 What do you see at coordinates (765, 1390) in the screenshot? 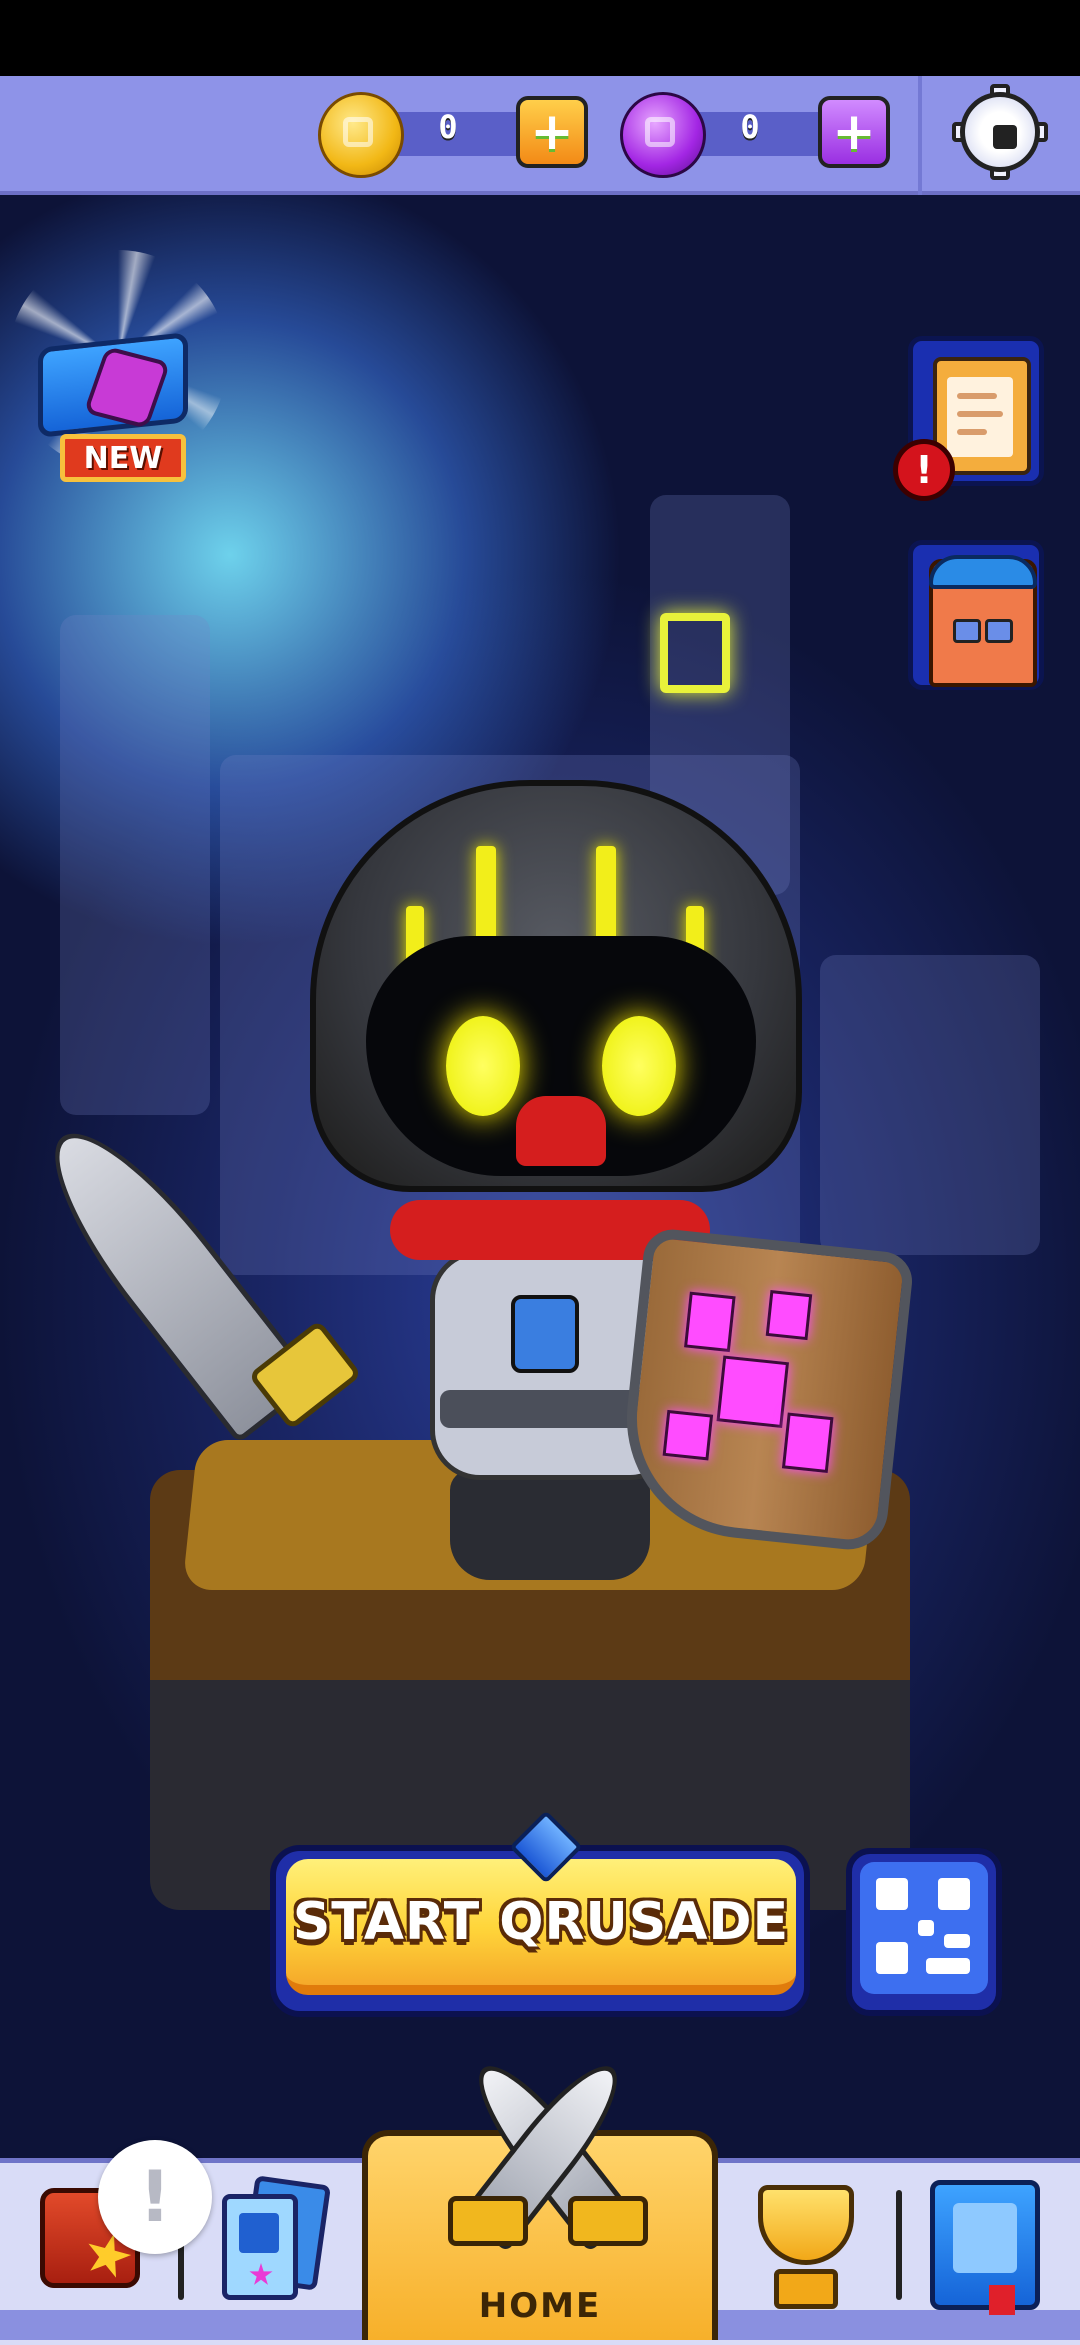
I see `shield` at bounding box center [765, 1390].